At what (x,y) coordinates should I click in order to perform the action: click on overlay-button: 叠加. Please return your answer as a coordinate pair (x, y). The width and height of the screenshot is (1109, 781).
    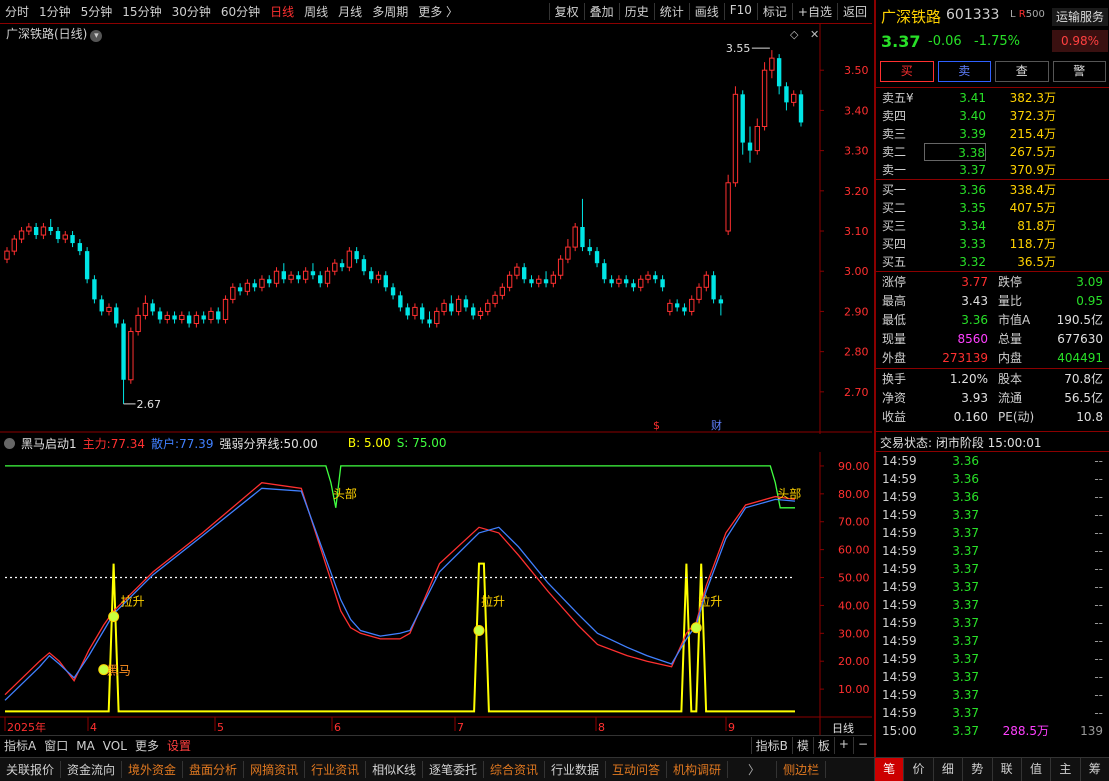
    Looking at the image, I should click on (601, 11).